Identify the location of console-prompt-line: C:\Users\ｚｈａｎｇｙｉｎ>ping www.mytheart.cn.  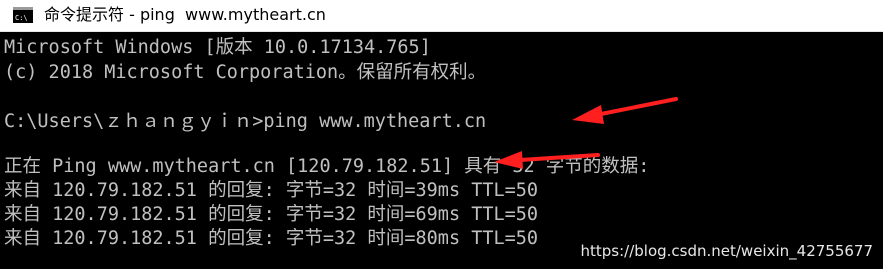
(245, 121).